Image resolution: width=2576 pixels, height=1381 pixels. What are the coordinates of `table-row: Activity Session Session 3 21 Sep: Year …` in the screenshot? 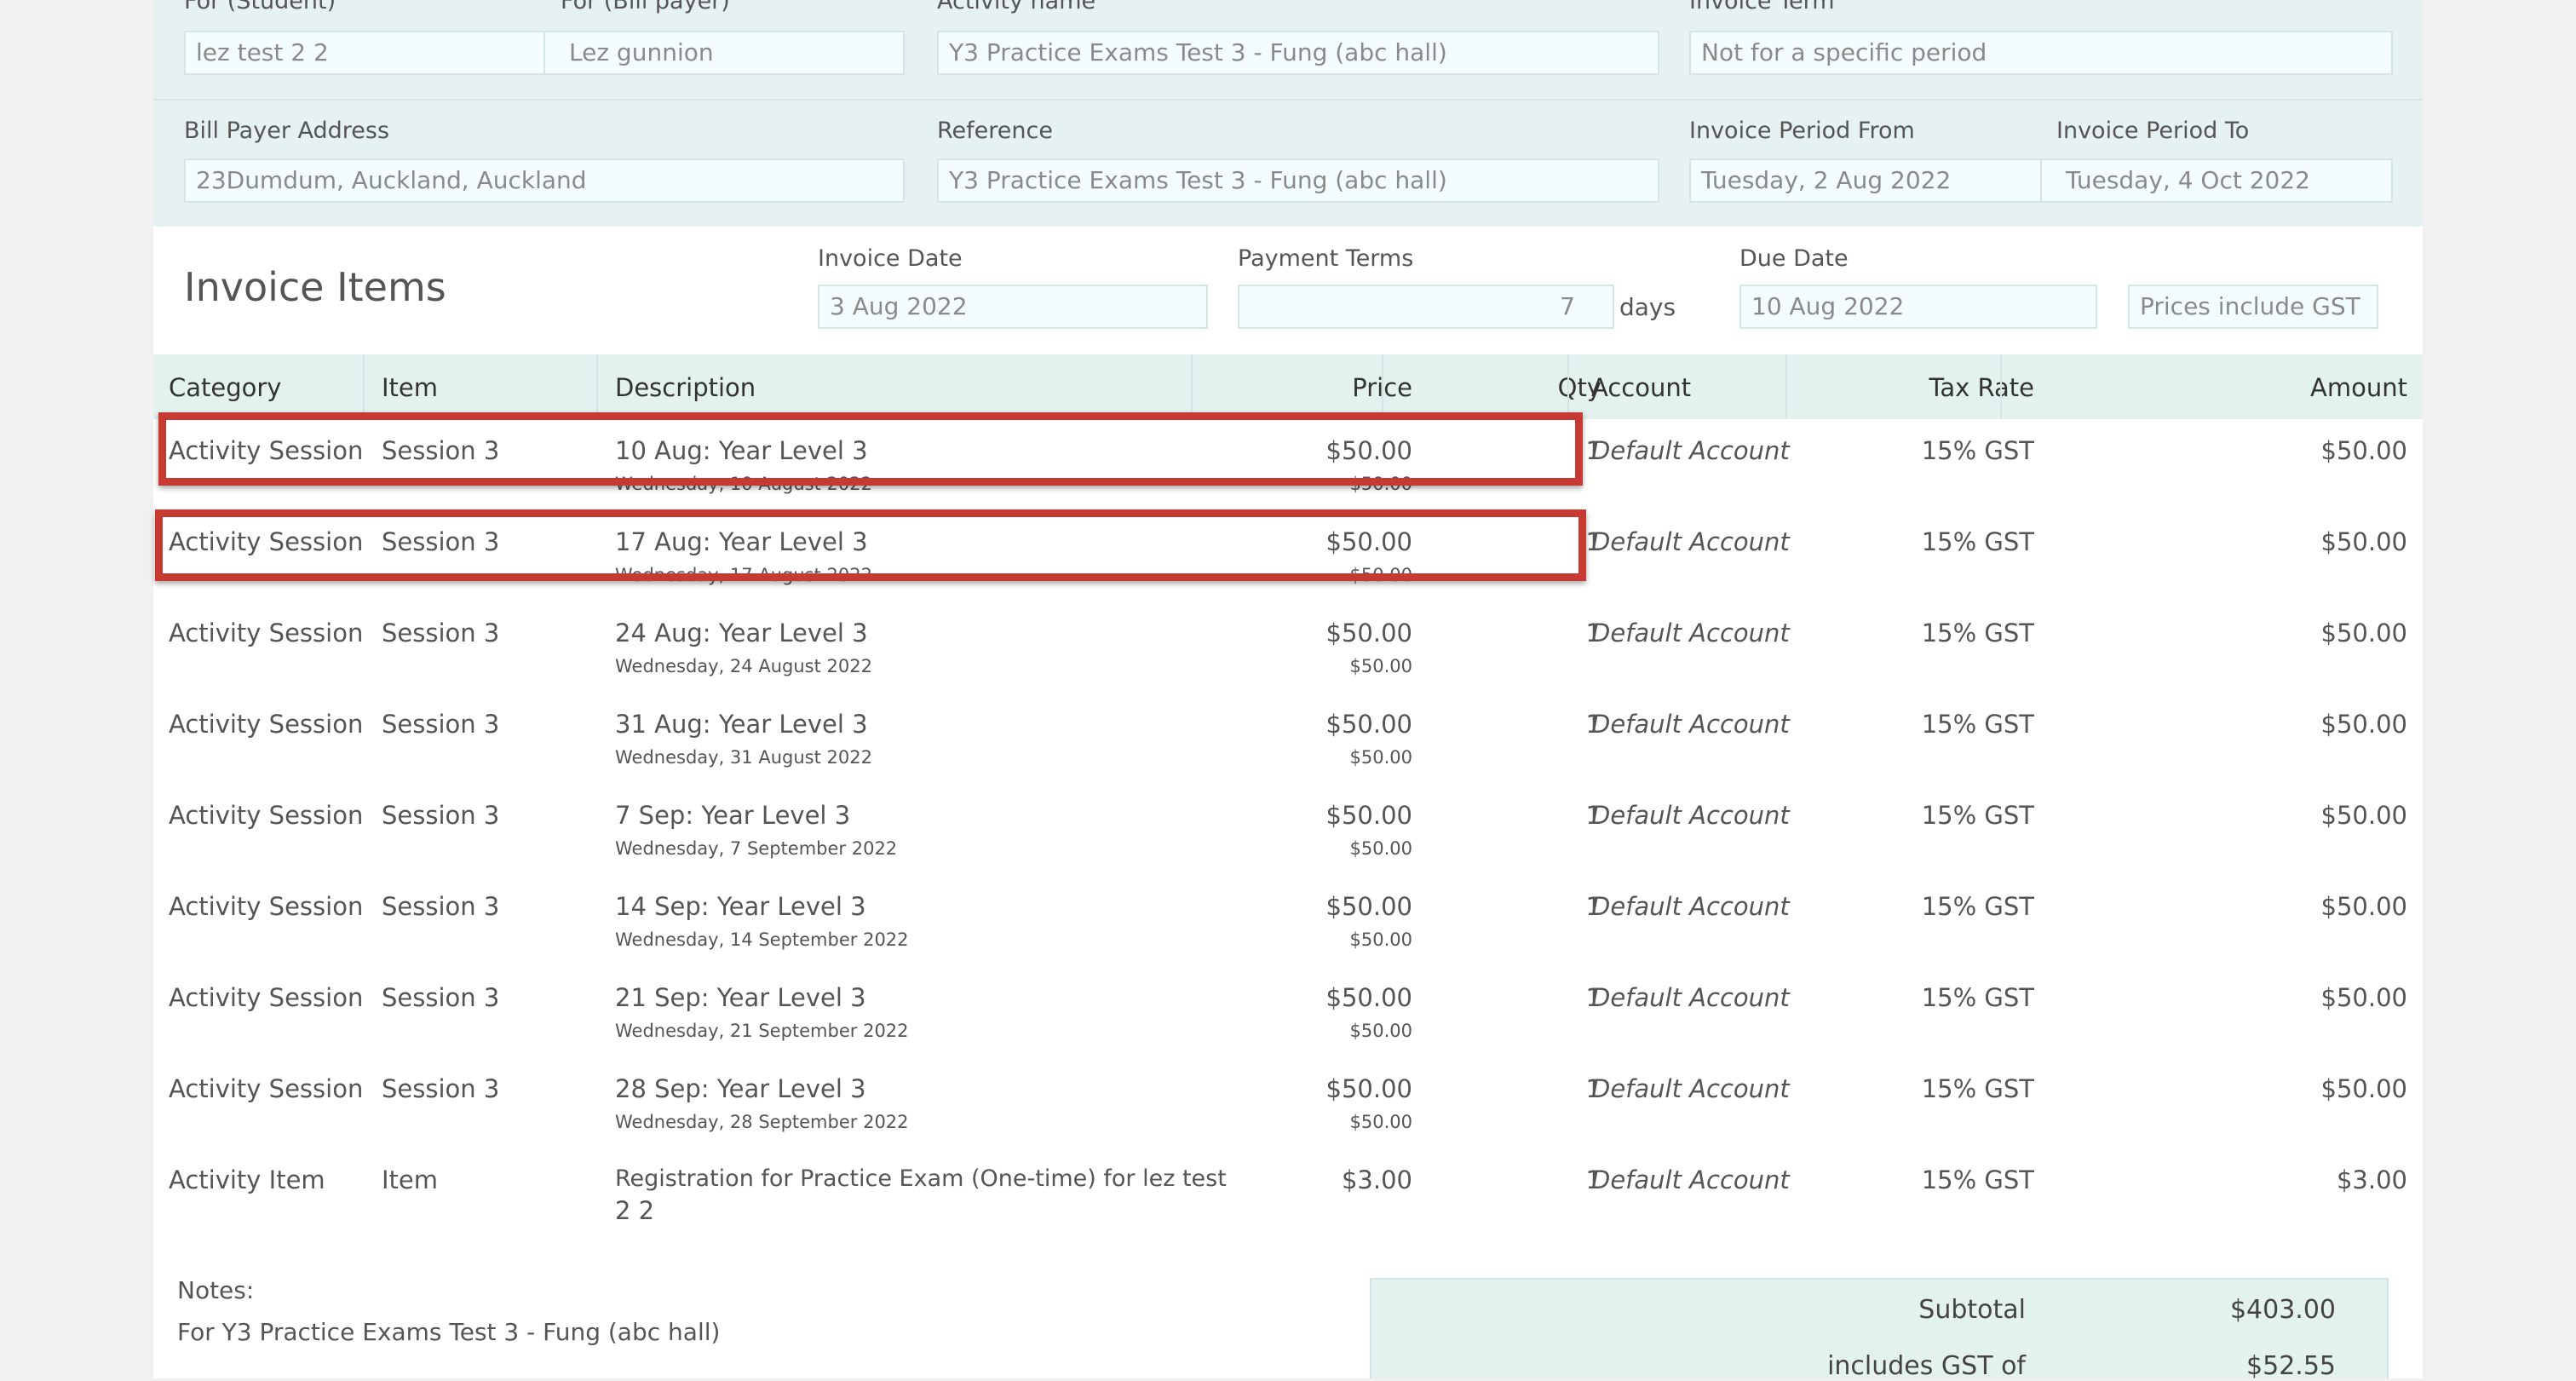 It's located at (1288, 1011).